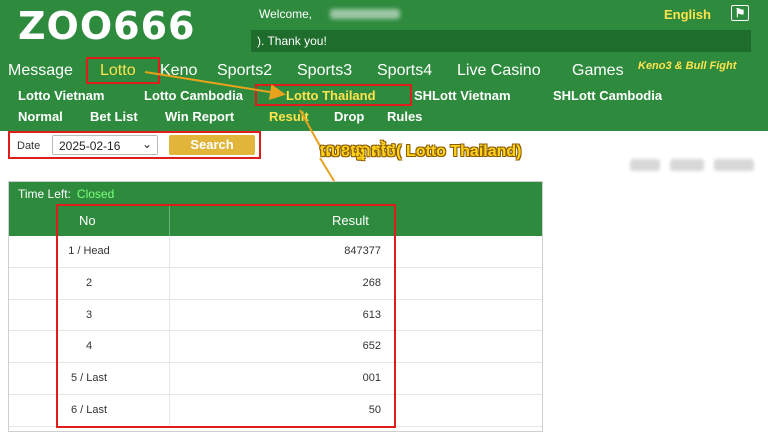  I want to click on nav-lotto-vietnam: Lotto Vietnam, so click(61, 95).